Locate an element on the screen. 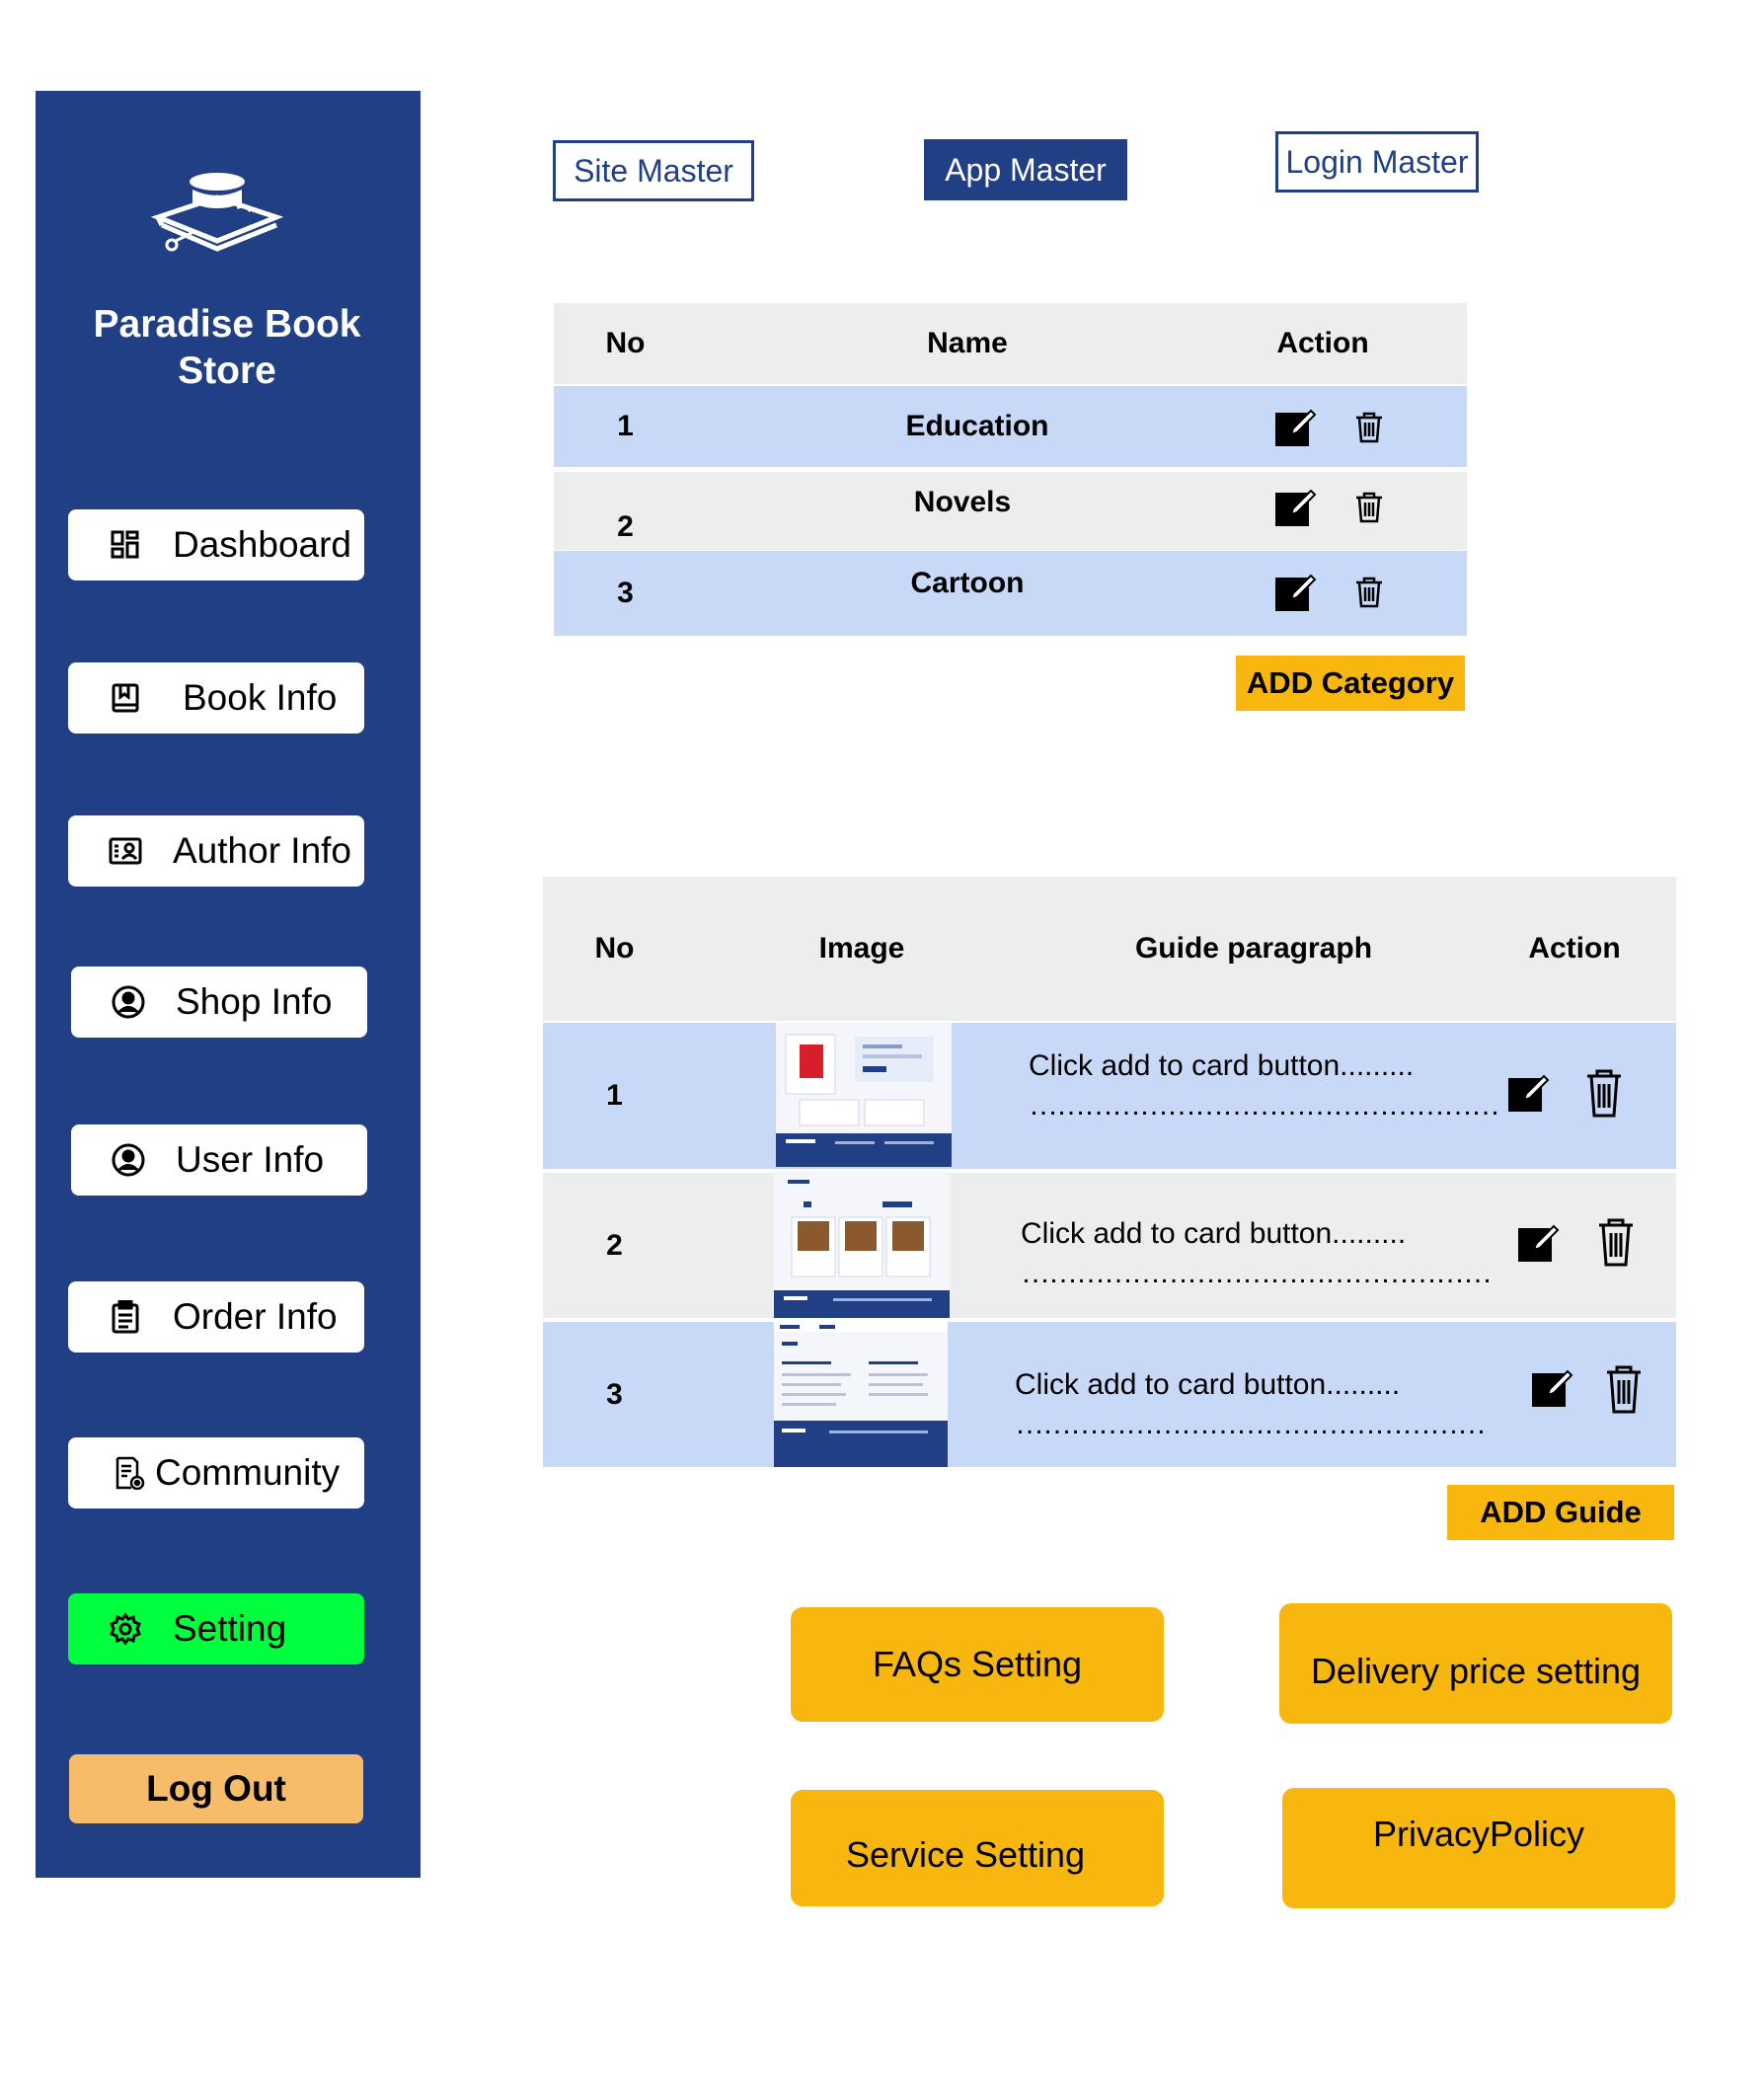  sidebar-item-order-info: Order Info is located at coordinates (216, 1317).